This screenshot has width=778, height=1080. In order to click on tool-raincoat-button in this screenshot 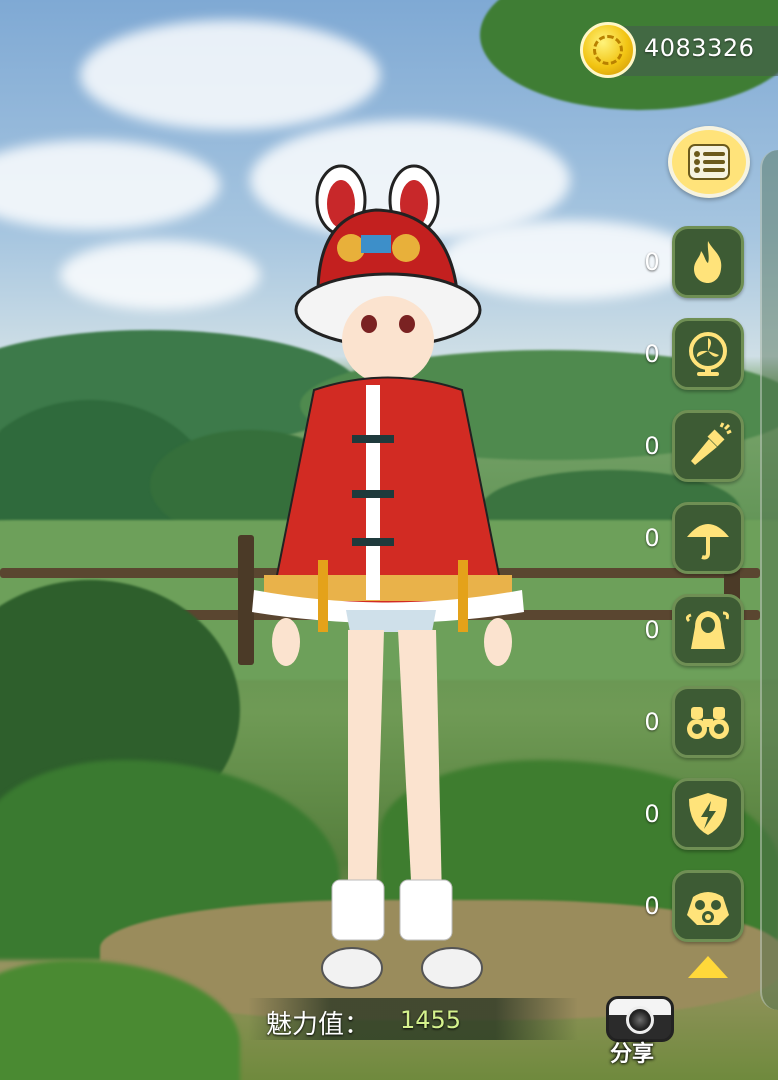, I will do `click(708, 630)`.